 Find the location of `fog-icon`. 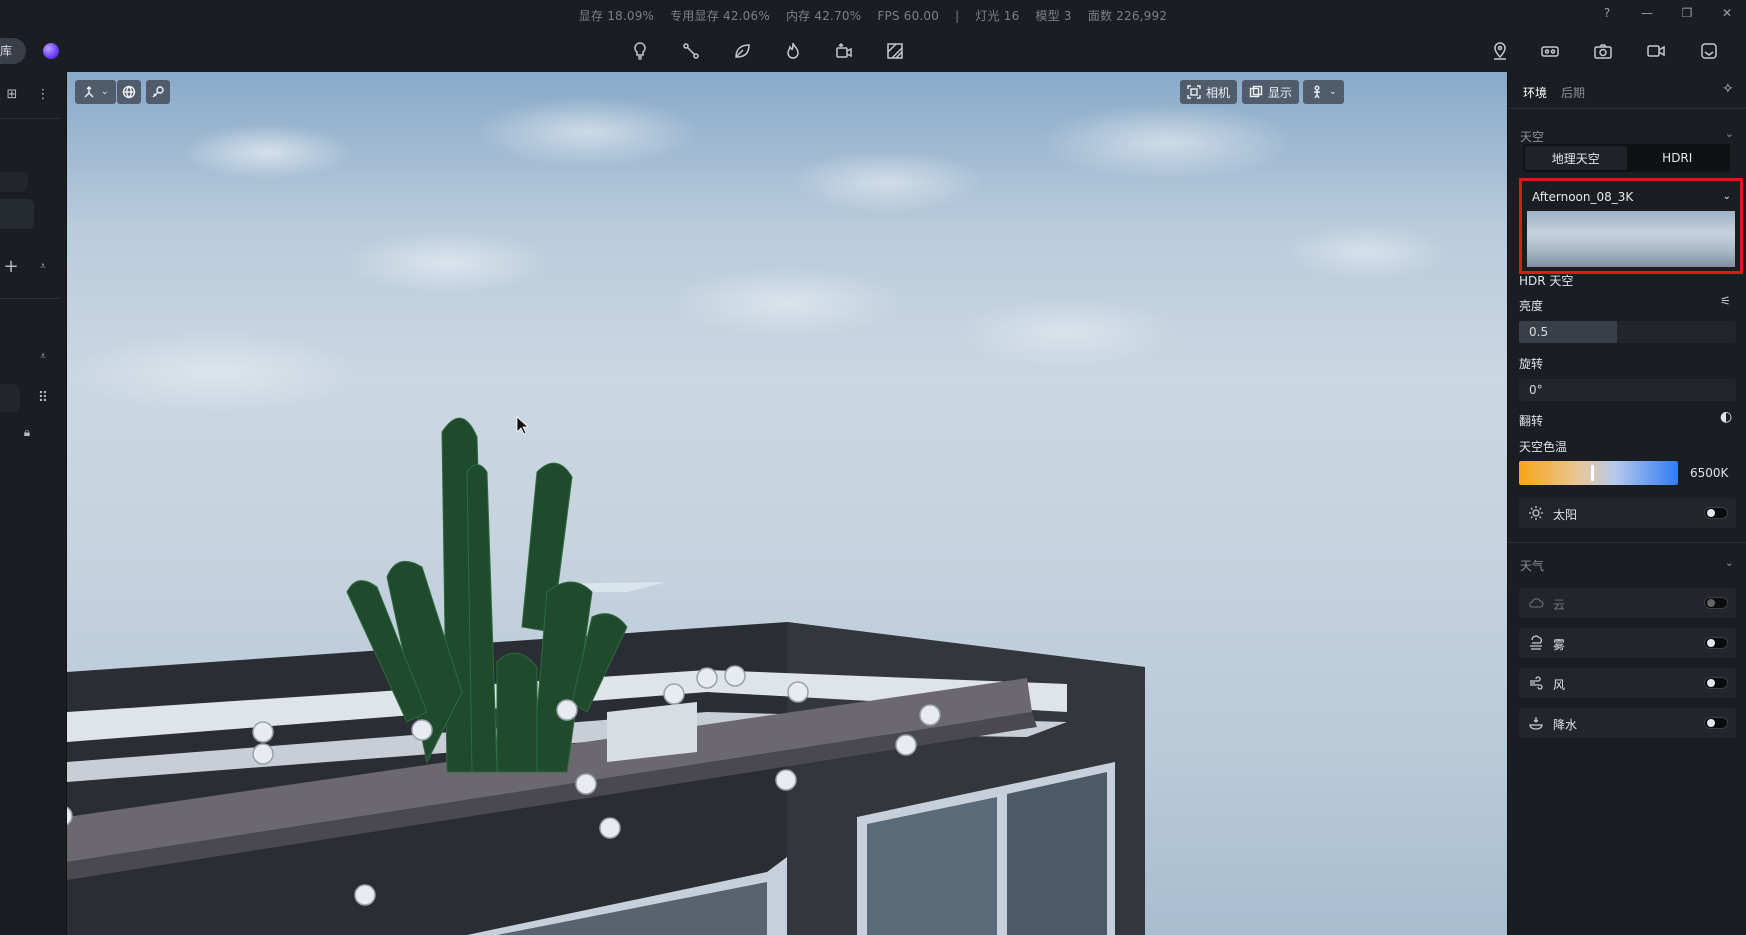

fog-icon is located at coordinates (1536, 643).